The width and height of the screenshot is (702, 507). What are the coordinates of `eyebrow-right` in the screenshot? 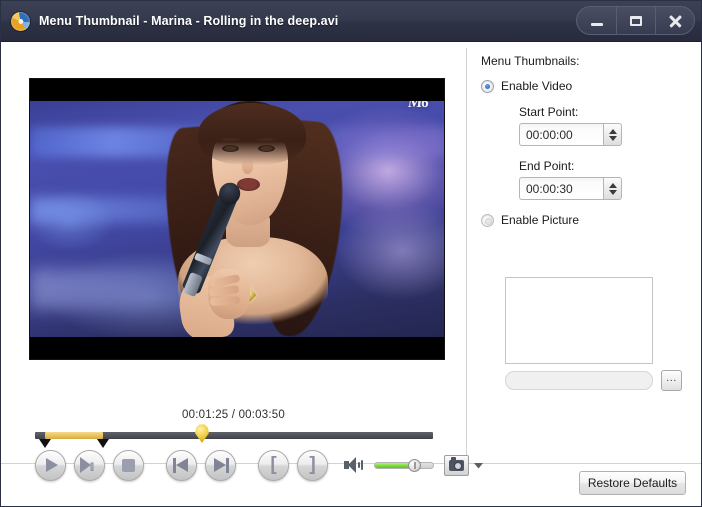 It's located at (266, 139).